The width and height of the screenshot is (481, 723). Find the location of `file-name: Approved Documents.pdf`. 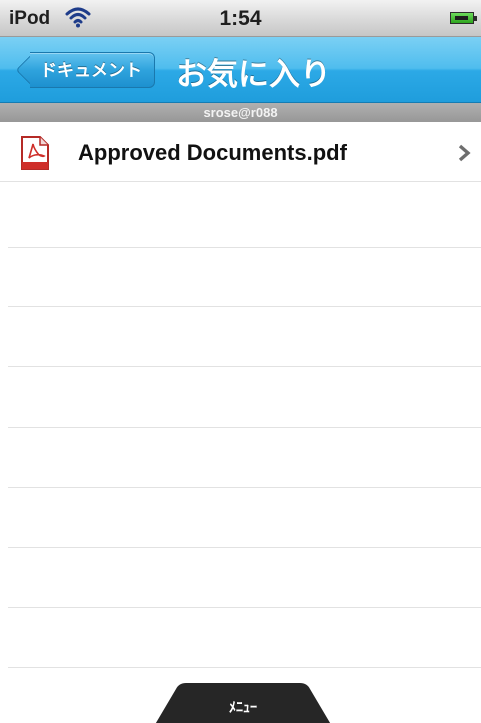

file-name: Approved Documents.pdf is located at coordinates (212, 152).